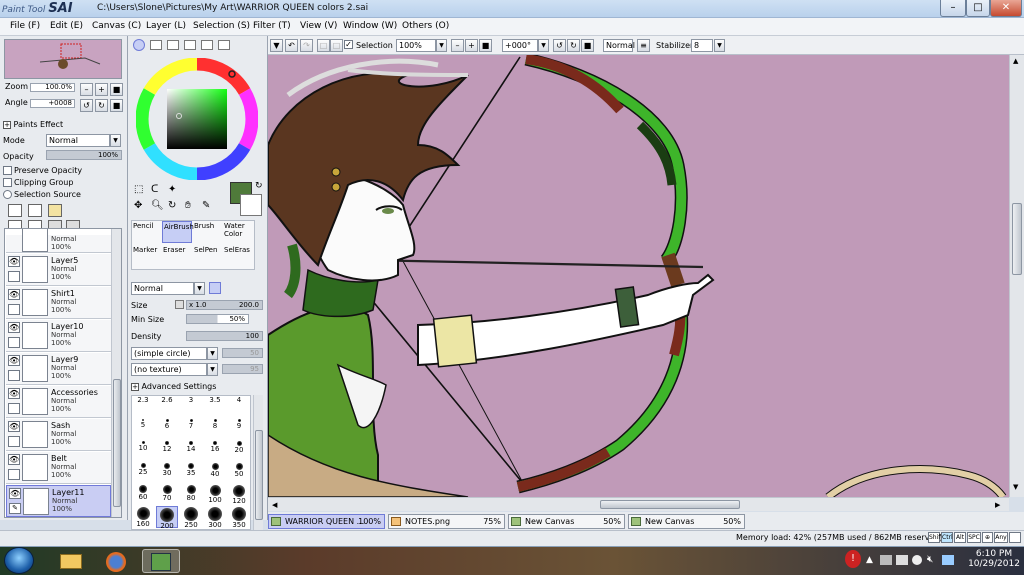 This screenshot has width=1024, height=575. Describe the element at coordinates (191, 451) in the screenshot. I see `brush-size-preset: 14` at that location.